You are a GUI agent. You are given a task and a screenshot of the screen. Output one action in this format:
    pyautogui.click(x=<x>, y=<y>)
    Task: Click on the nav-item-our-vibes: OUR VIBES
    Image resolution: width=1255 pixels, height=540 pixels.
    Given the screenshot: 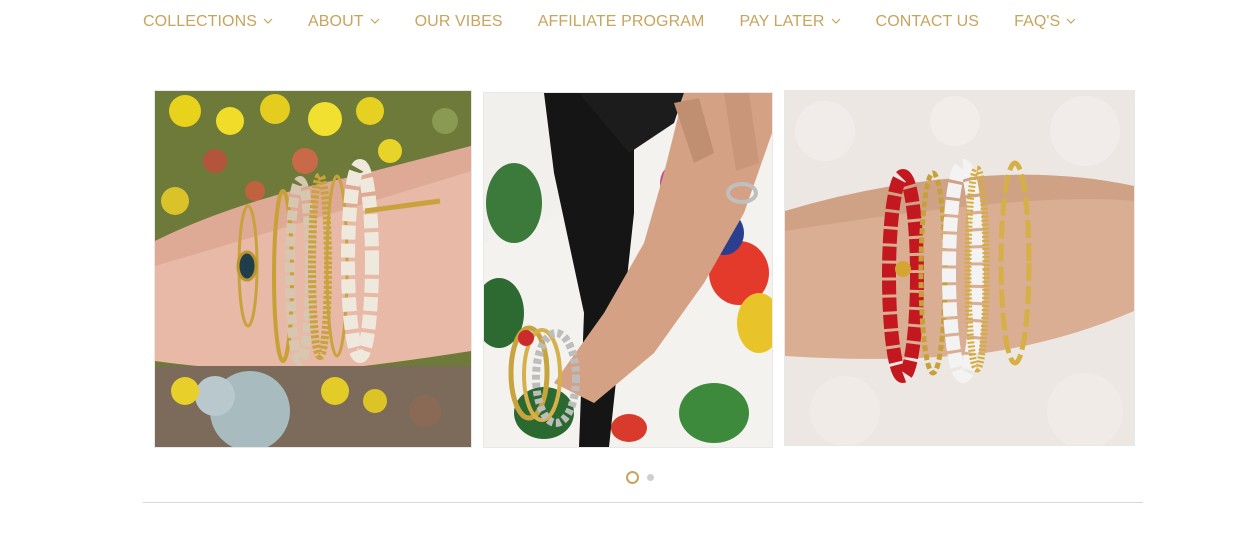 What is the action you would take?
    pyautogui.click(x=459, y=22)
    